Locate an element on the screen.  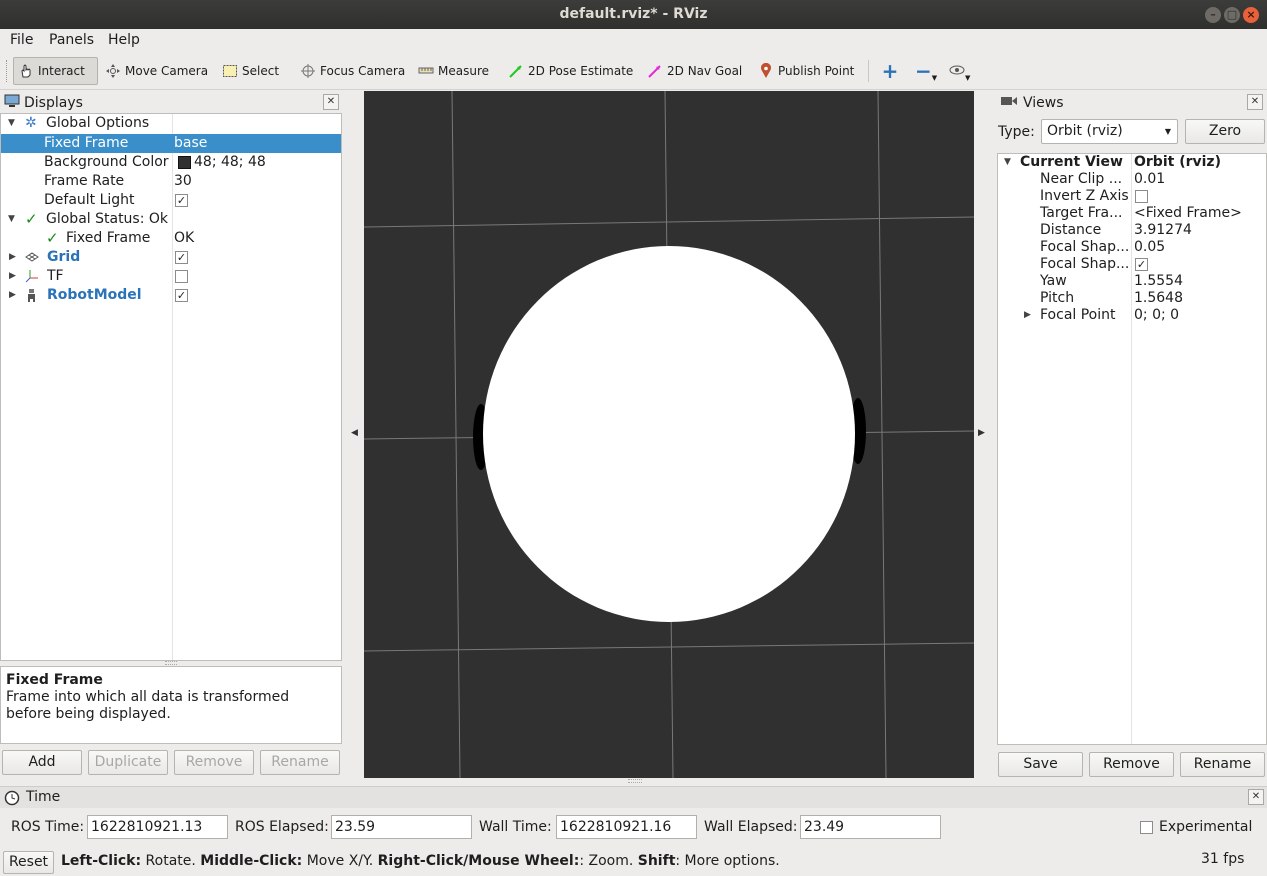
view-row-distance: Distance 3.91274 is located at coordinates (1132, 230).